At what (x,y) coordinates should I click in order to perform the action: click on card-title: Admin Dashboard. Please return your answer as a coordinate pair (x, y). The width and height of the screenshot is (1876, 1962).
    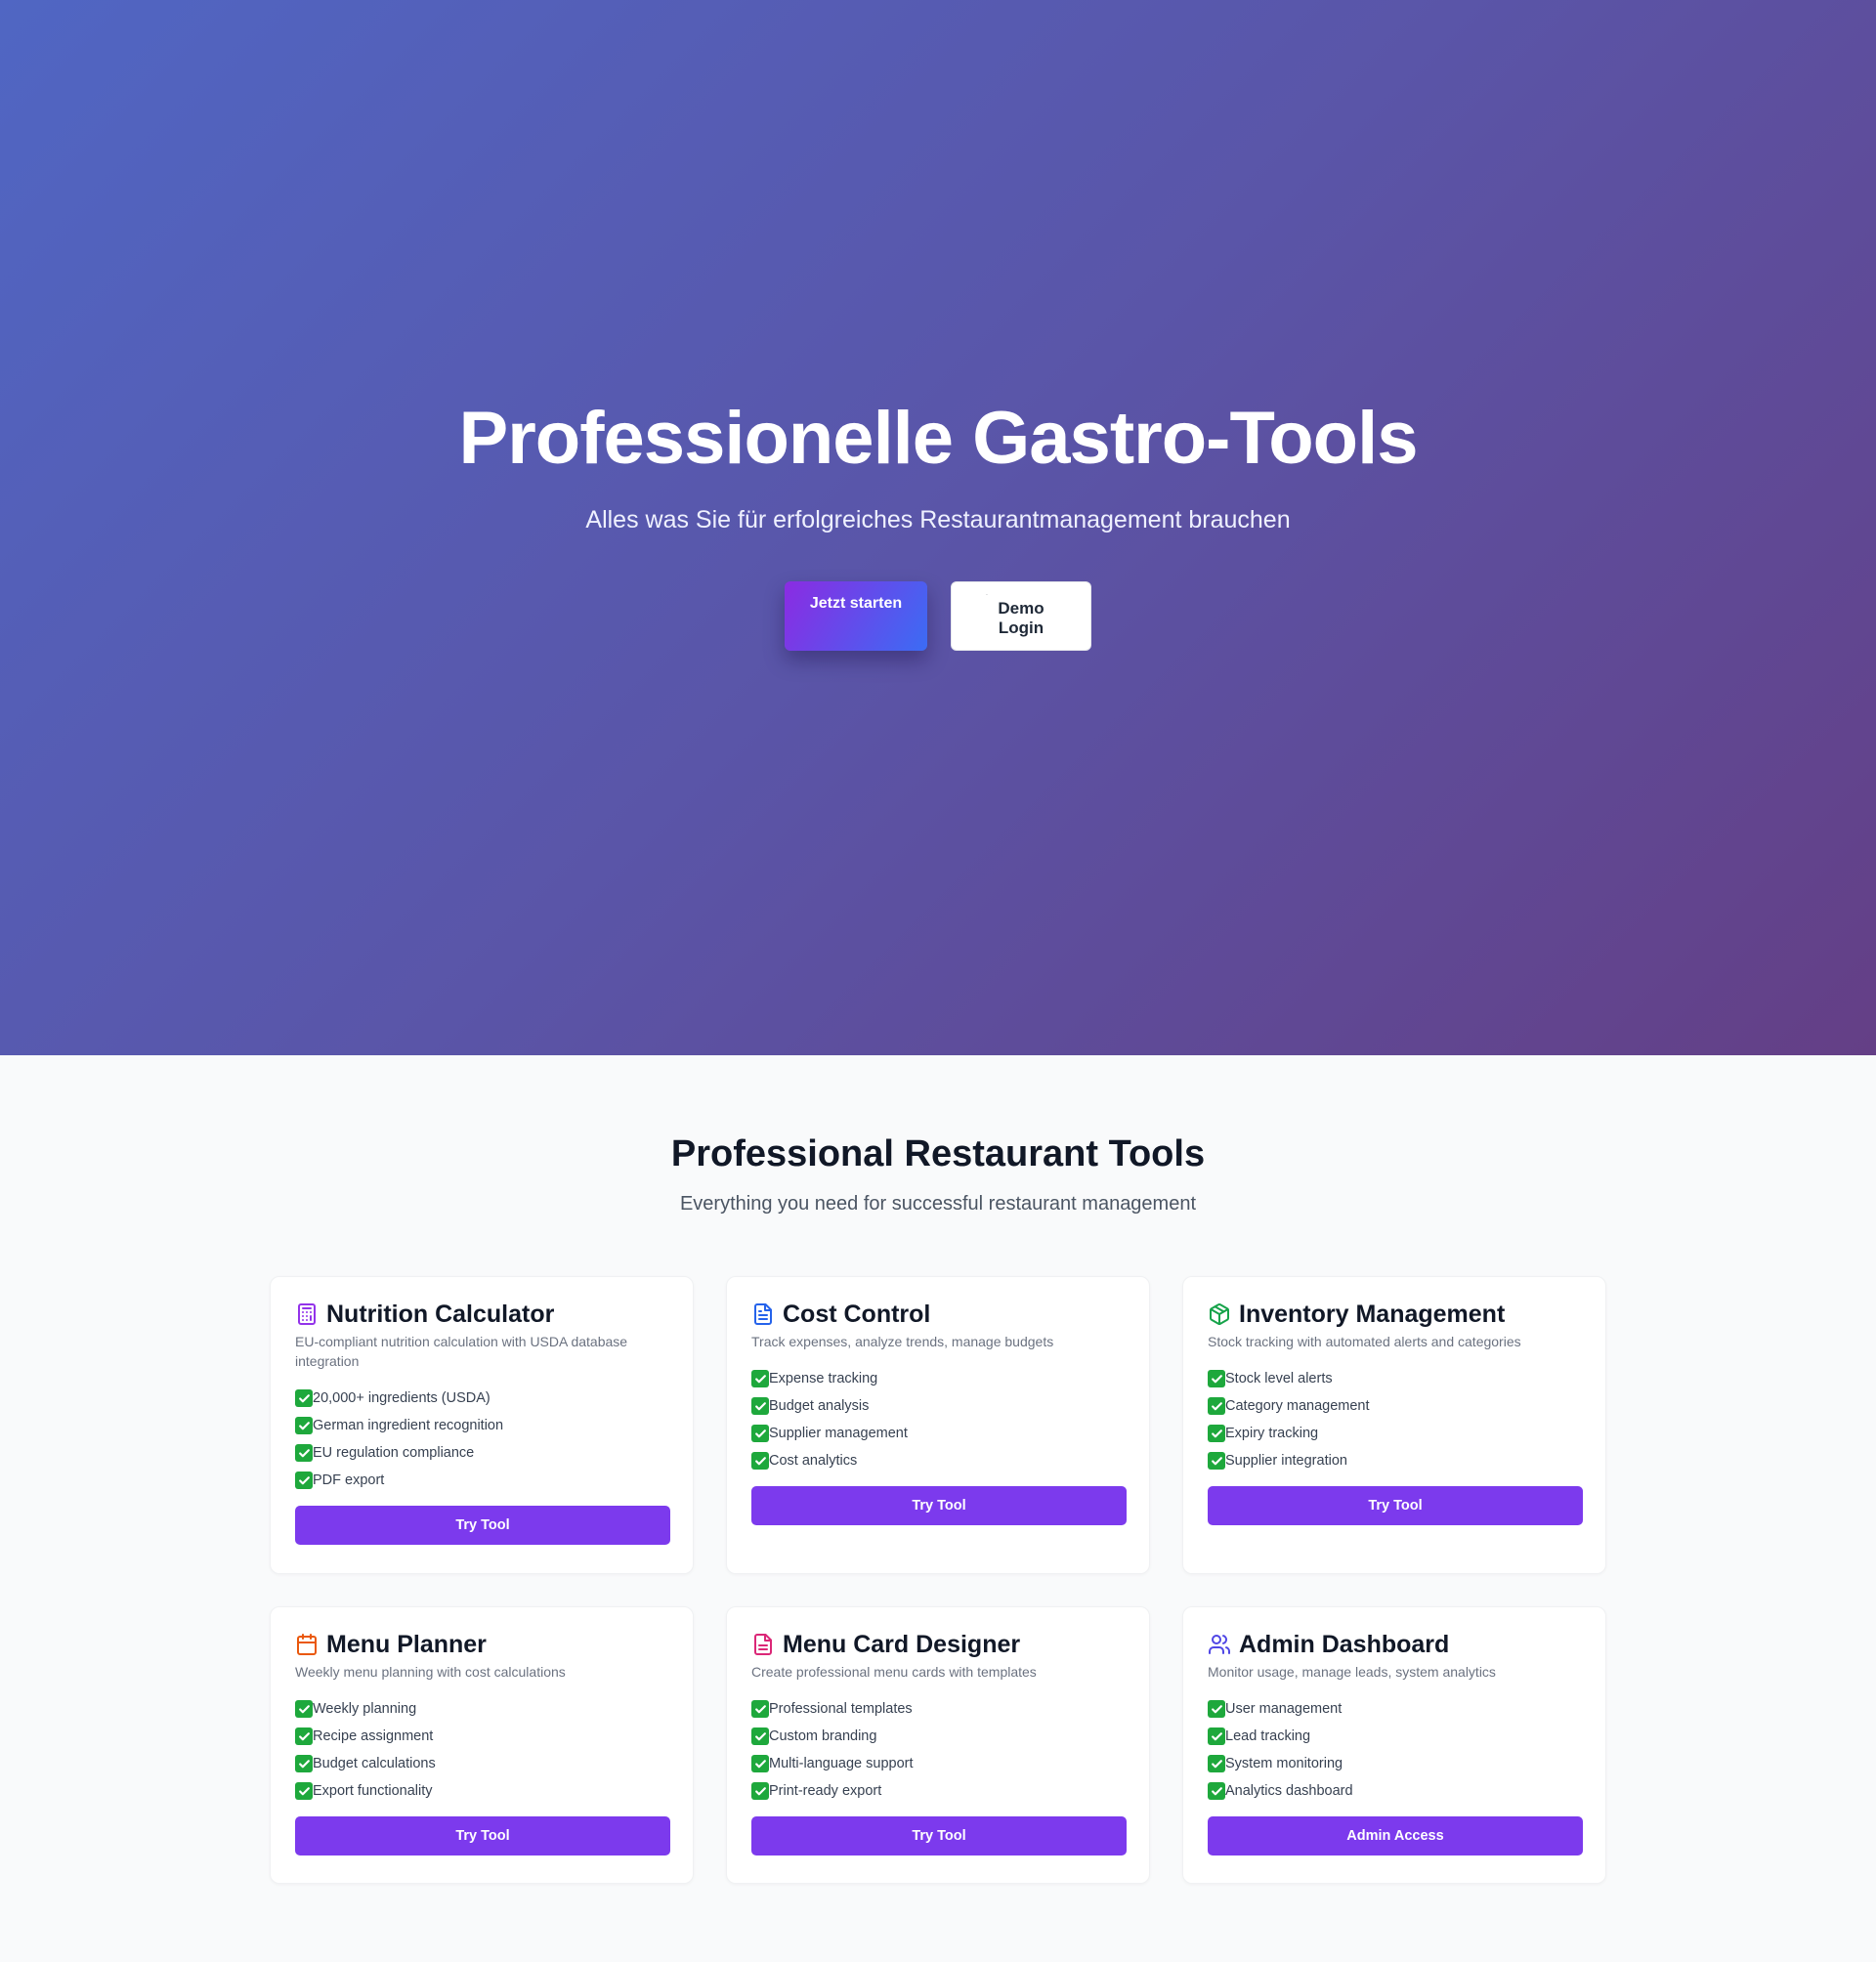
    Looking at the image, I should click on (1344, 1645).